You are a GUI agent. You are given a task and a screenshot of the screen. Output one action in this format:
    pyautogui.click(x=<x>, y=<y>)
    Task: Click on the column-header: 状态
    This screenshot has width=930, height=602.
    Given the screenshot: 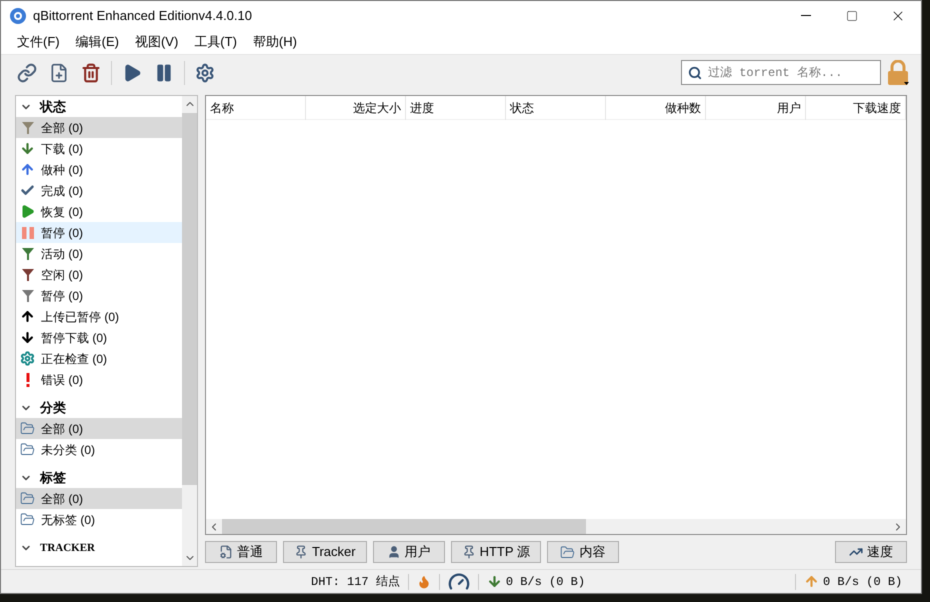 What is the action you would take?
    pyautogui.click(x=556, y=108)
    